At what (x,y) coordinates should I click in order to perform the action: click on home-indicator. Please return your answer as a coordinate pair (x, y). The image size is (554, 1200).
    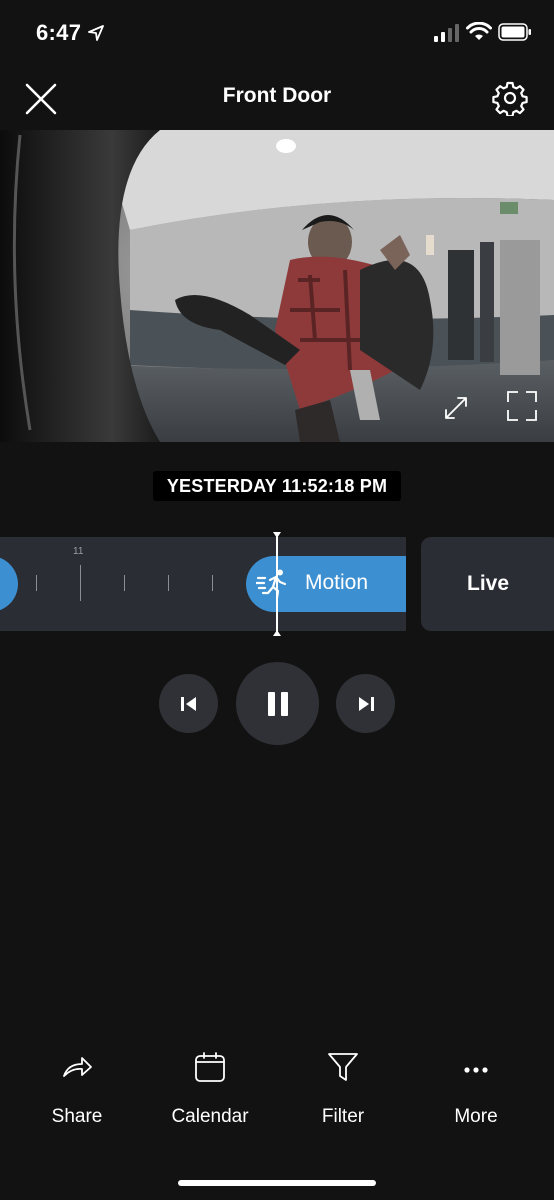
    Looking at the image, I should click on (277, 1183).